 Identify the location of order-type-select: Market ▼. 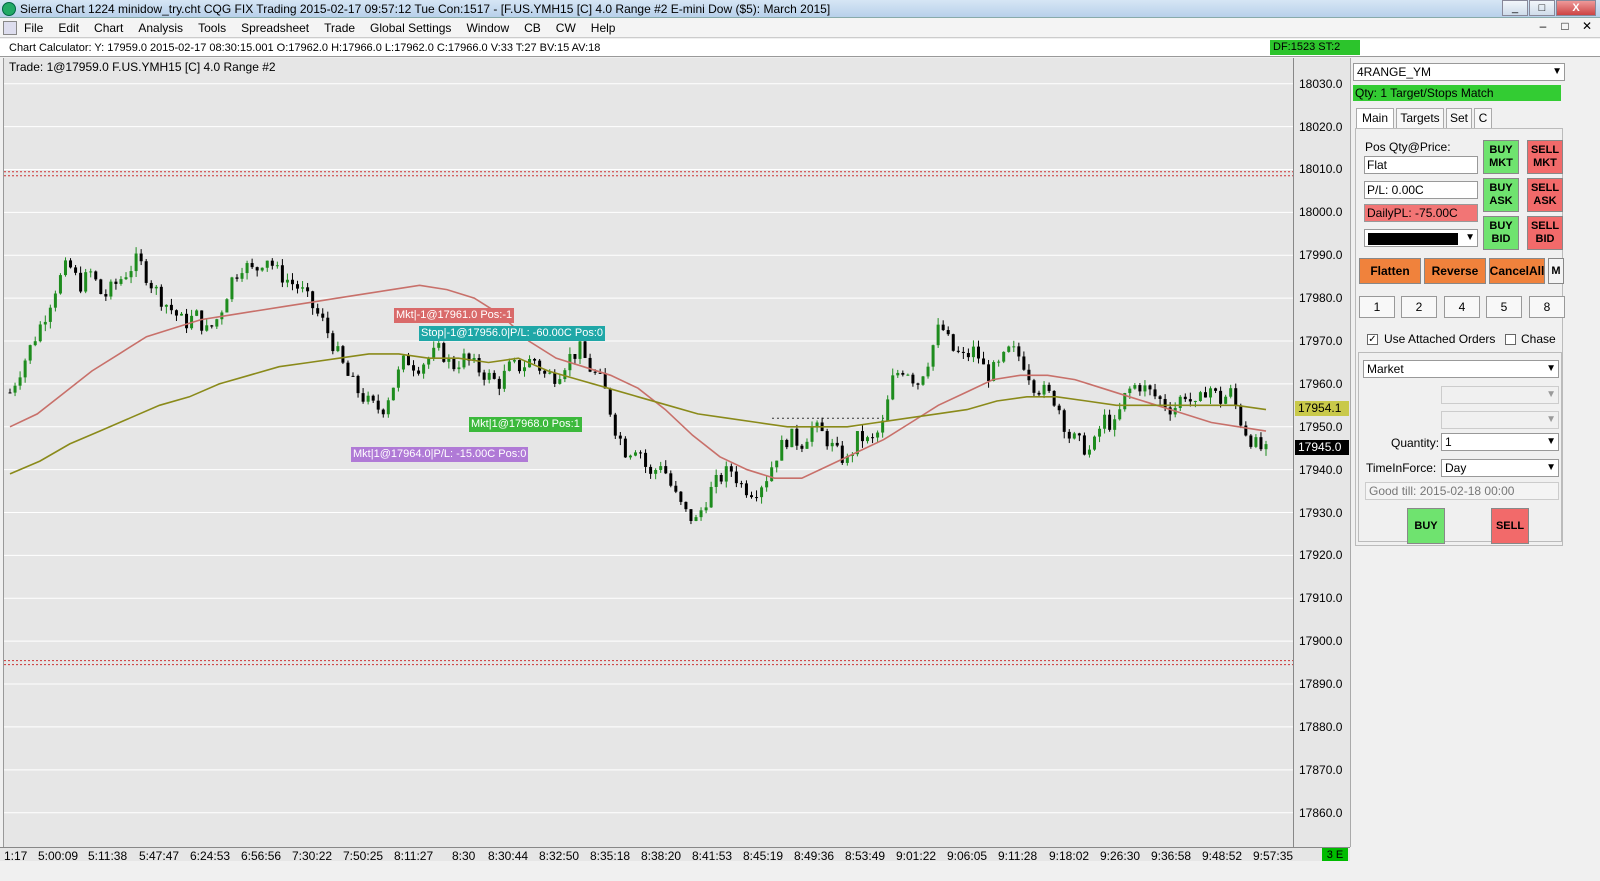
(1461, 369).